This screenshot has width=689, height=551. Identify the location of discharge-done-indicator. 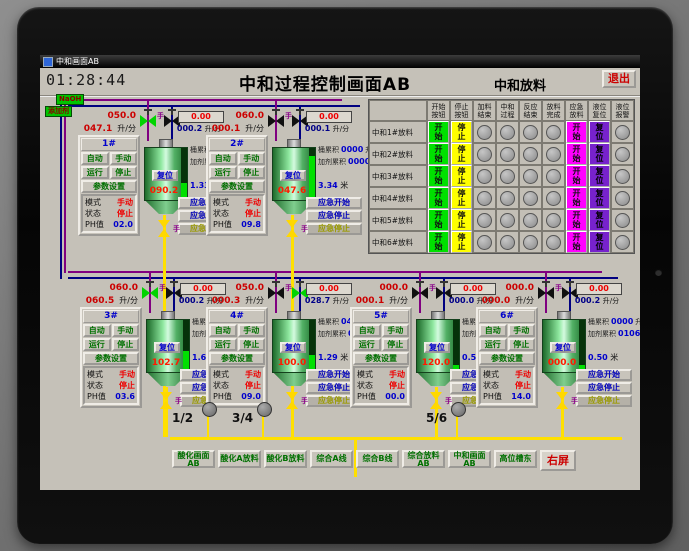
(553, 220).